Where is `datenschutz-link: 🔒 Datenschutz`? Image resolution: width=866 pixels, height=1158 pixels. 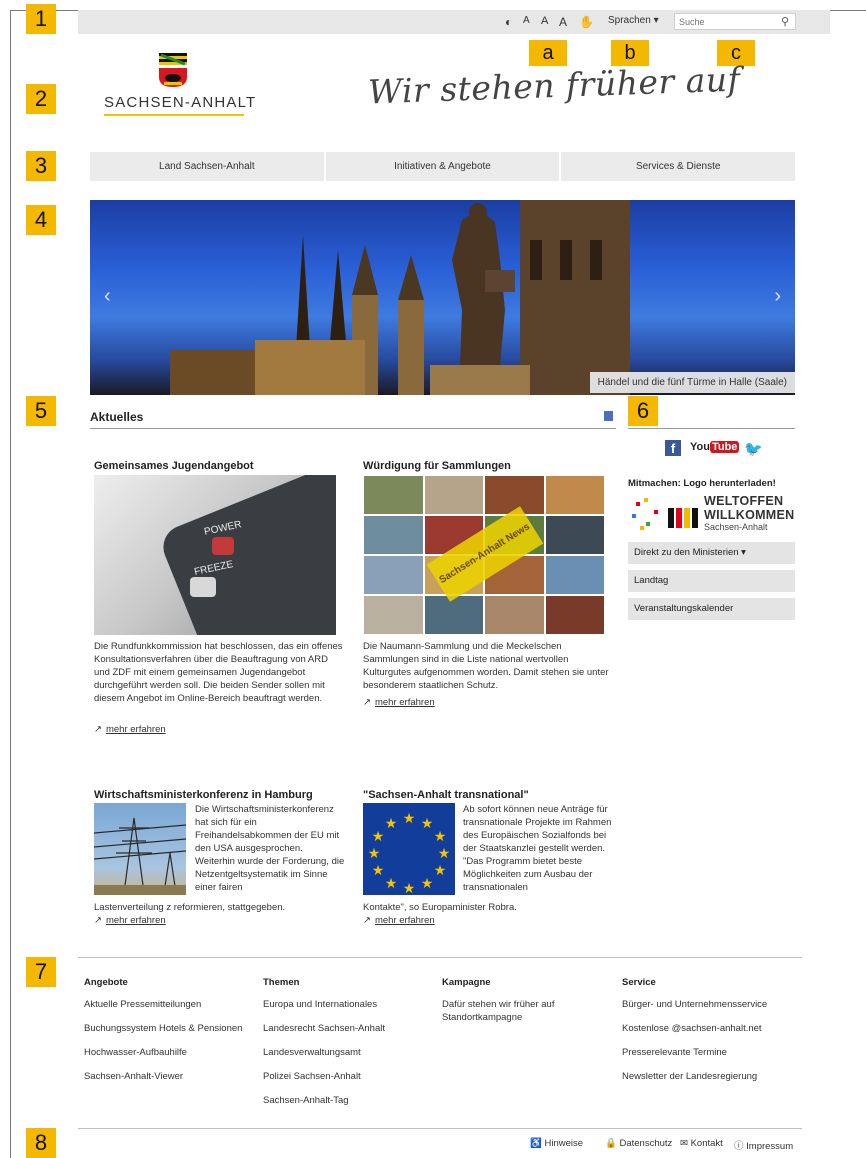 datenschutz-link: 🔒 Datenschutz is located at coordinates (638, 1143).